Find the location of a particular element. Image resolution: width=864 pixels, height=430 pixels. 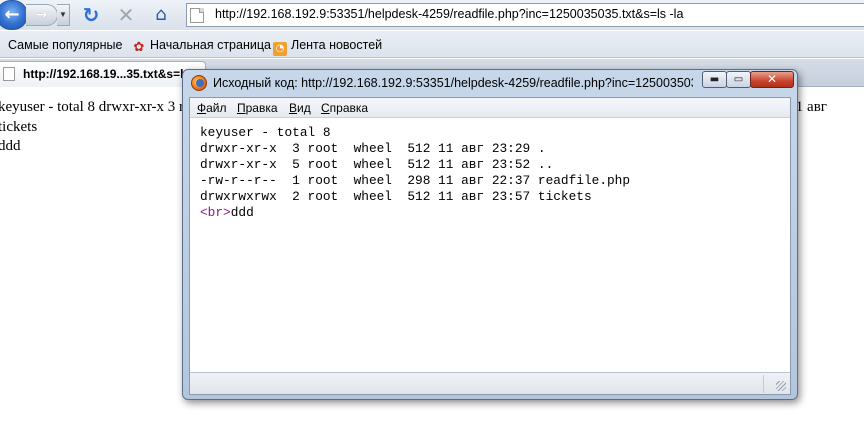

menu-help: Справка is located at coordinates (344, 108).